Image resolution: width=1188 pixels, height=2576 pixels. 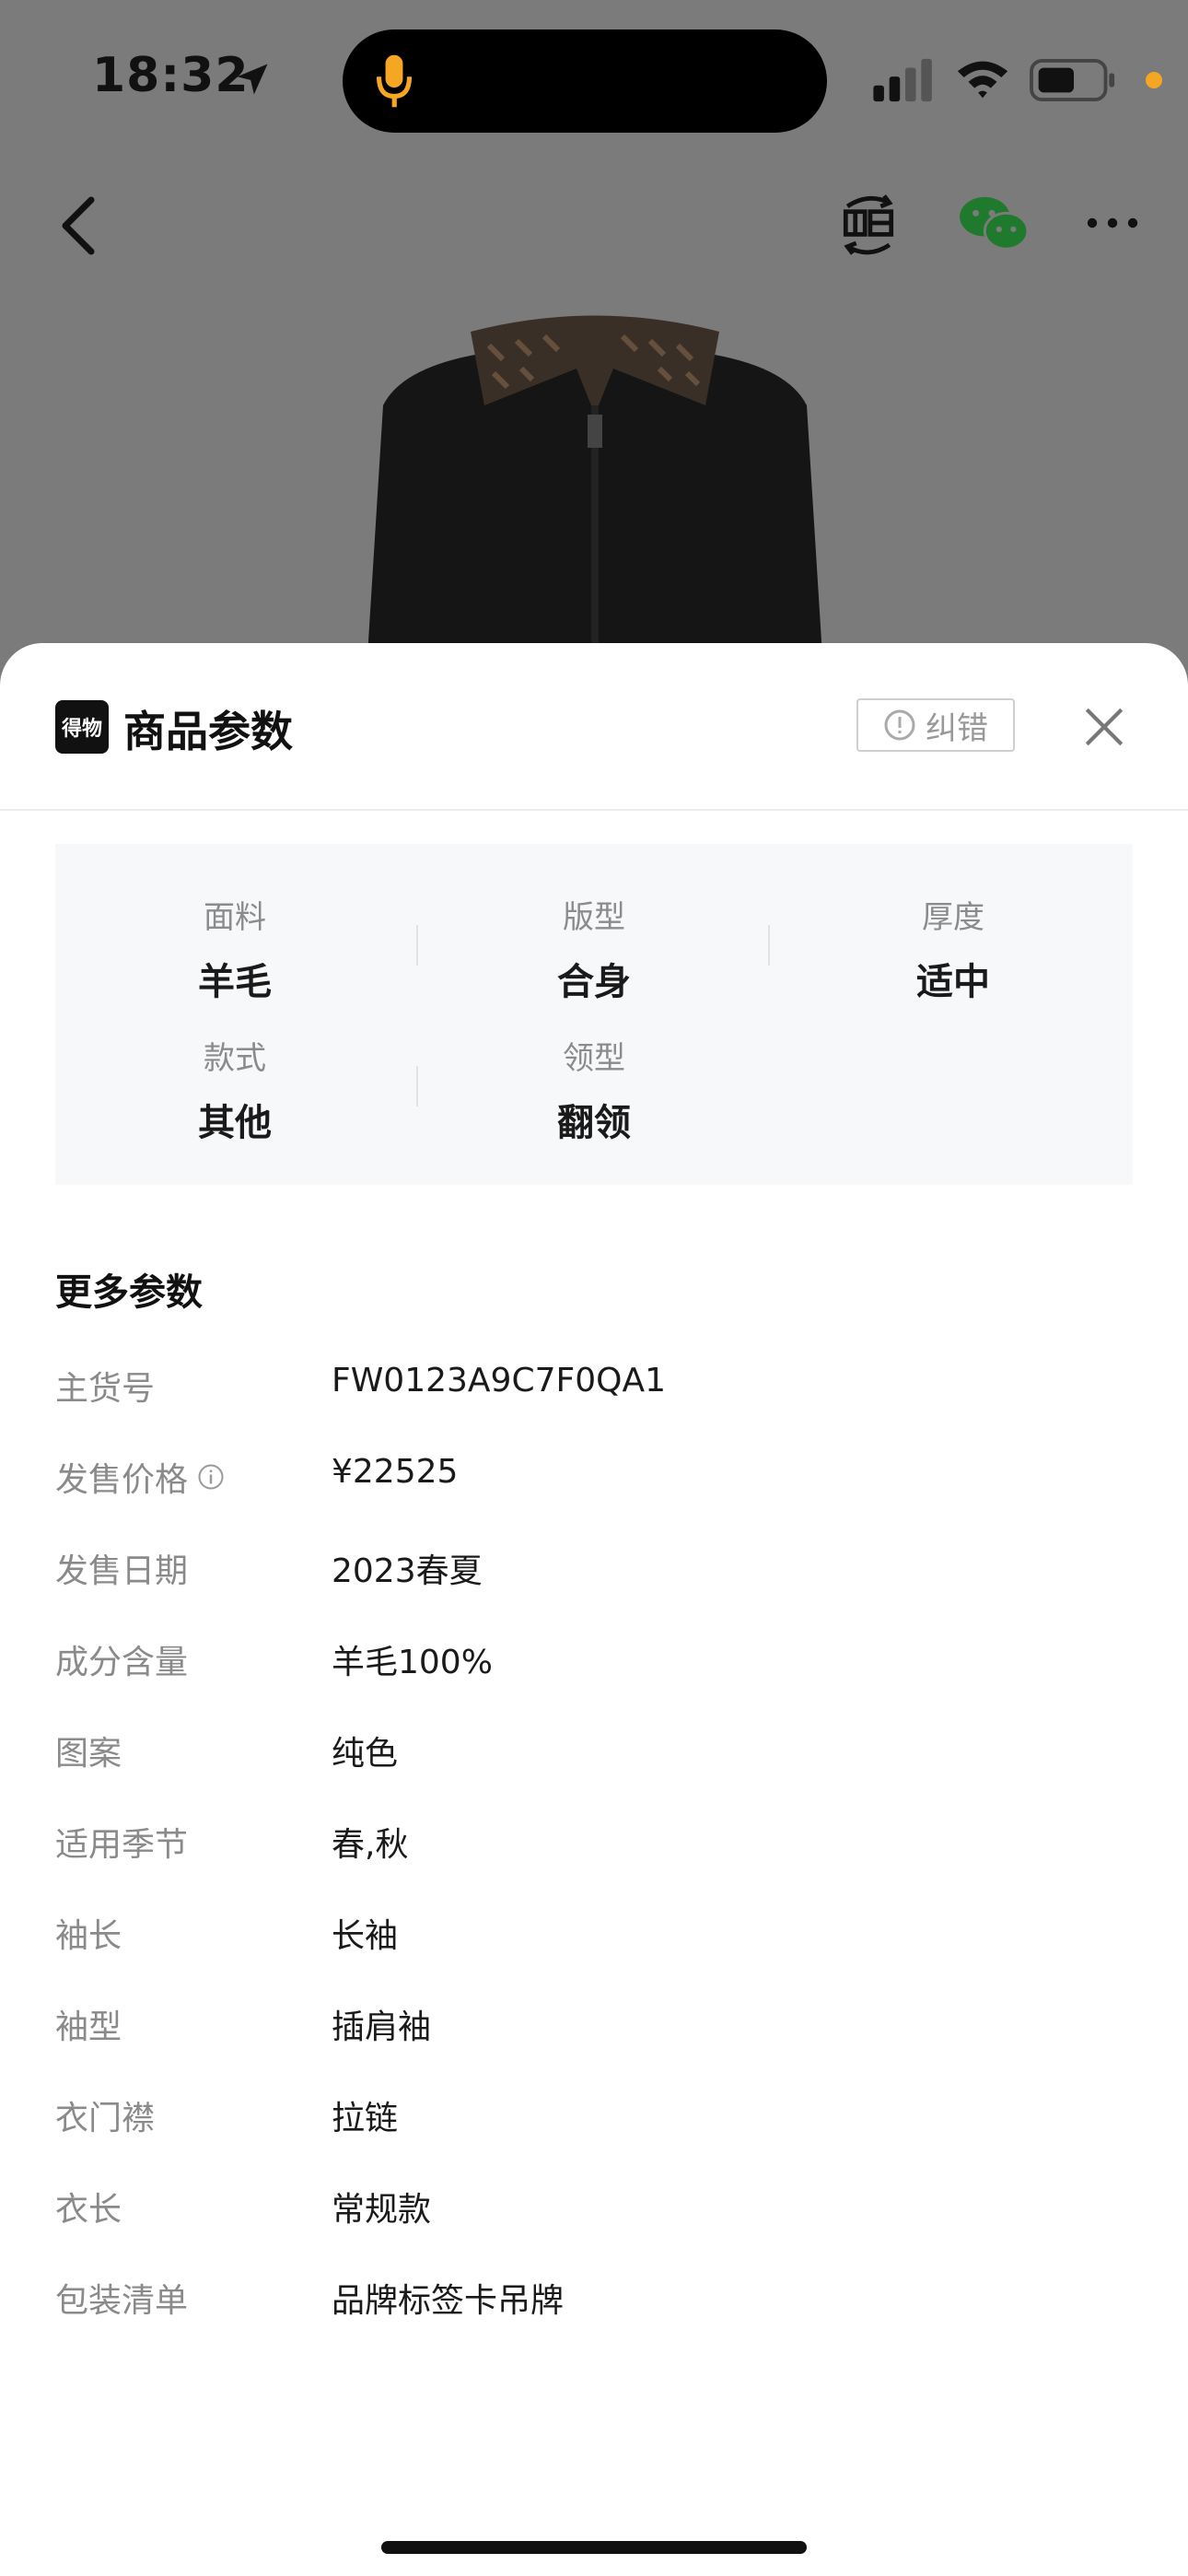 What do you see at coordinates (1154, 80) in the screenshot?
I see `privacy-indicator-dot` at bounding box center [1154, 80].